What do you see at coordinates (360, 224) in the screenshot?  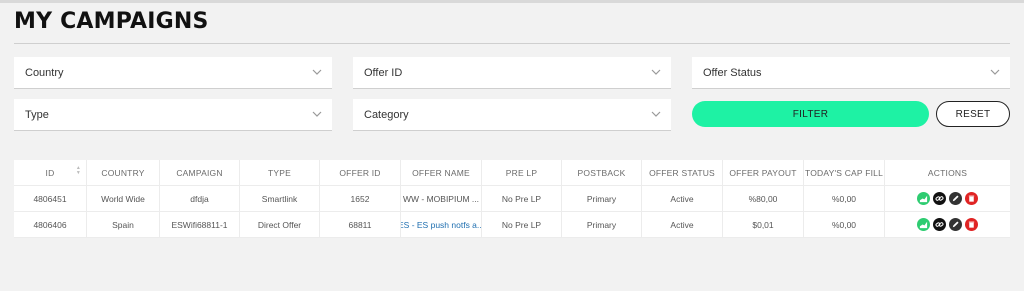 I see `cell-offer-id: 68811` at bounding box center [360, 224].